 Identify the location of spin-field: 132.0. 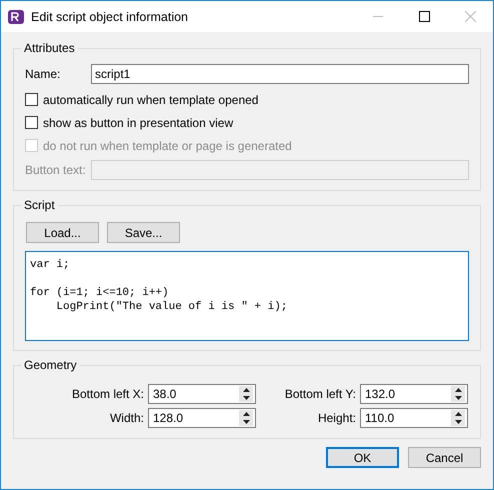
(414, 394).